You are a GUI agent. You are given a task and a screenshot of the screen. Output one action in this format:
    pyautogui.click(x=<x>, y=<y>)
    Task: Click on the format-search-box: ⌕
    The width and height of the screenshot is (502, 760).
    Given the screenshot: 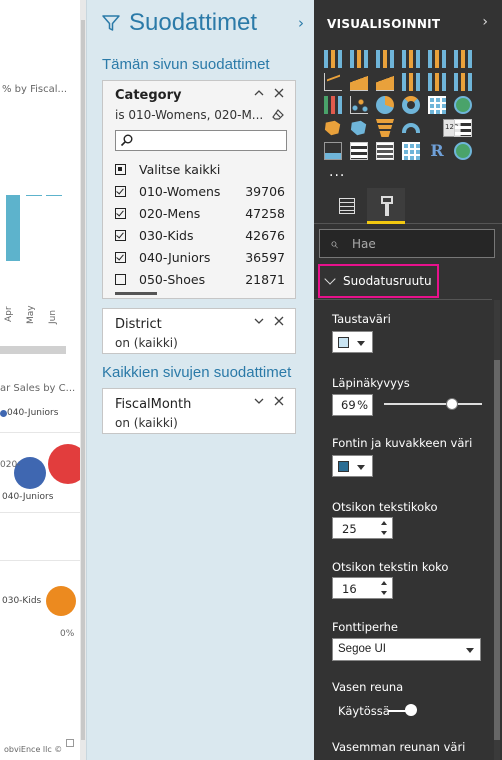 What is the action you would take?
    pyautogui.click(x=407, y=243)
    